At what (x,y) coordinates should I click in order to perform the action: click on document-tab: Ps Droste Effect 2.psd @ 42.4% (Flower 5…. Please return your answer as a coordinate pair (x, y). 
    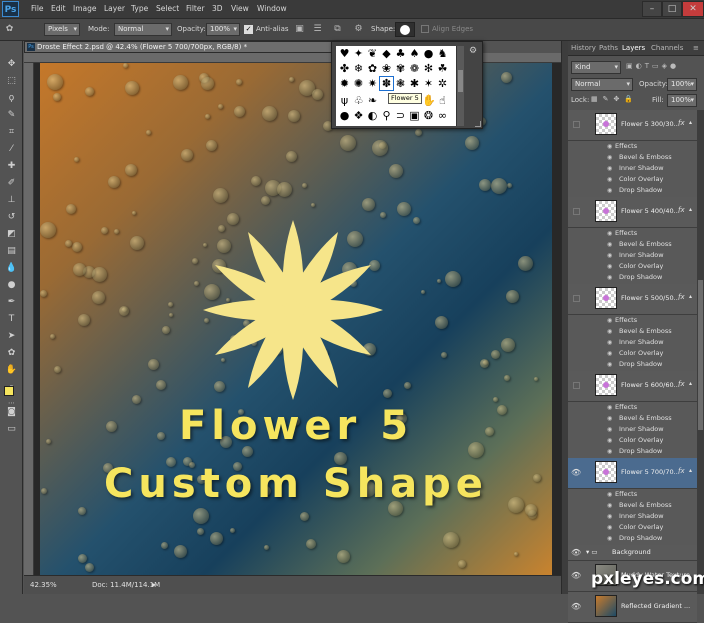
    Looking at the image, I should click on (178, 47).